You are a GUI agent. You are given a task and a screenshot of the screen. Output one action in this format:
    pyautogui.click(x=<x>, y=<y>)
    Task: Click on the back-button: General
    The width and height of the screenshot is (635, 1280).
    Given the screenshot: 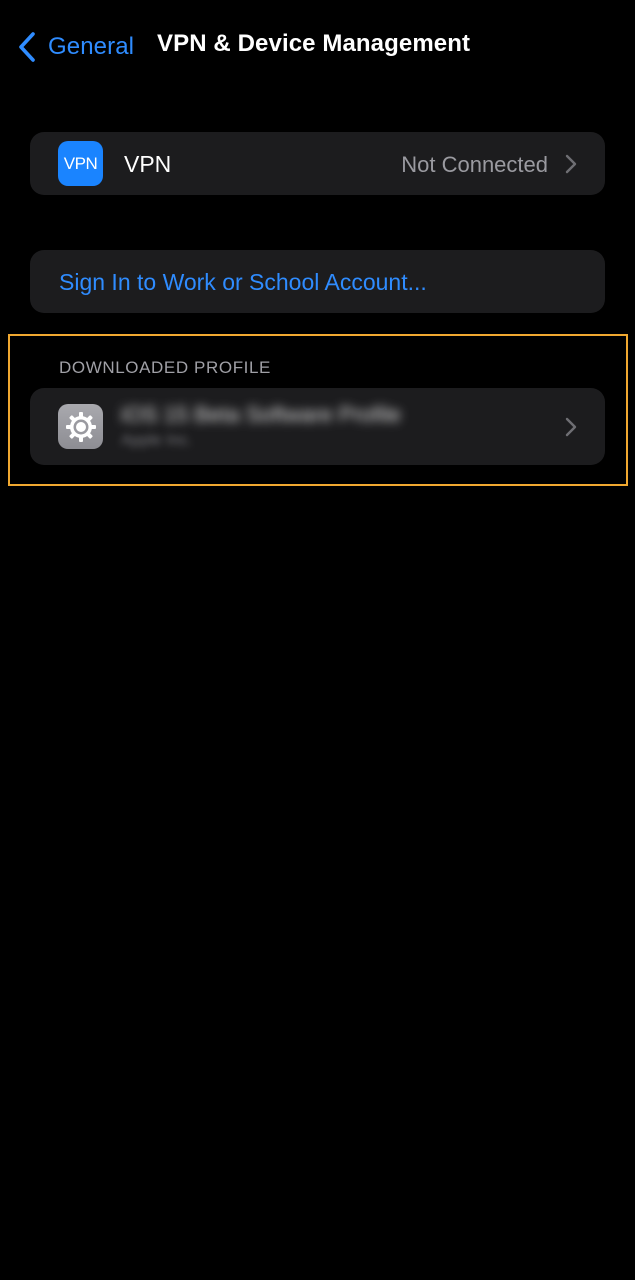 What is the action you would take?
    pyautogui.click(x=75, y=47)
    